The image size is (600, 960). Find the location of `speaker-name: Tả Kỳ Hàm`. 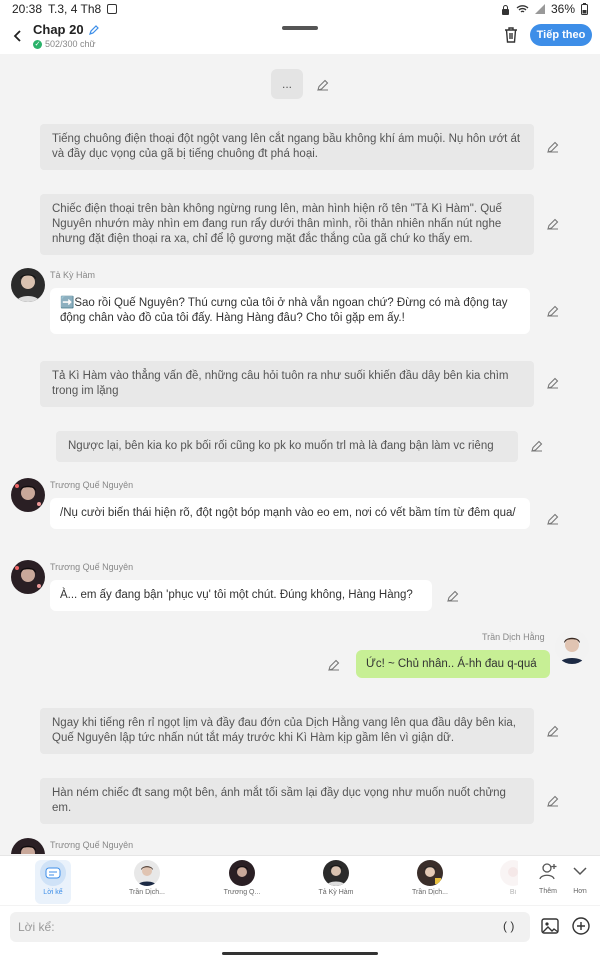

speaker-name: Tả Kỳ Hàm is located at coordinates (73, 275).